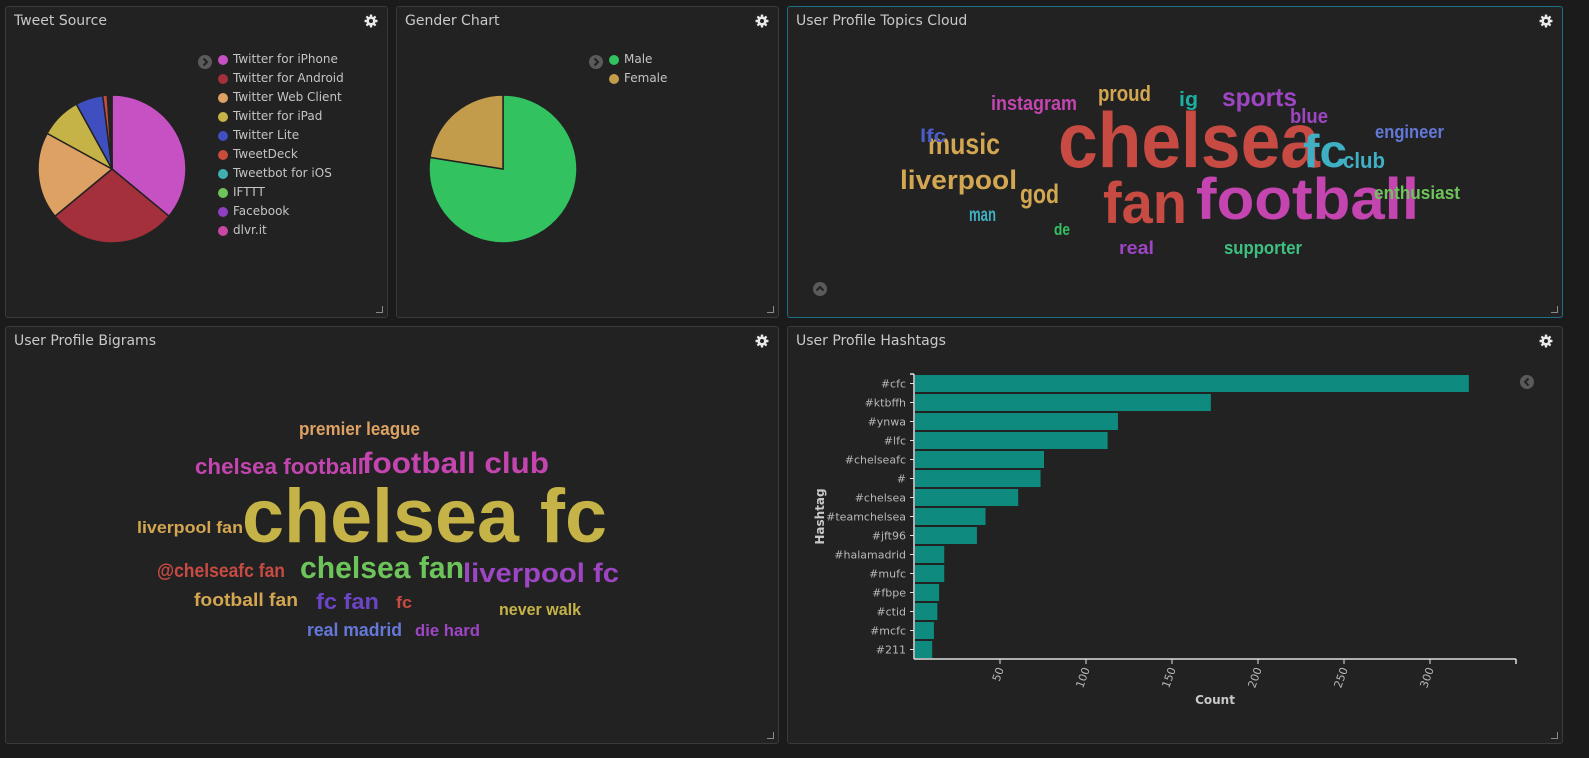 The width and height of the screenshot is (1589, 758). What do you see at coordinates (281, 192) in the screenshot?
I see `legend-item: IFTTT` at bounding box center [281, 192].